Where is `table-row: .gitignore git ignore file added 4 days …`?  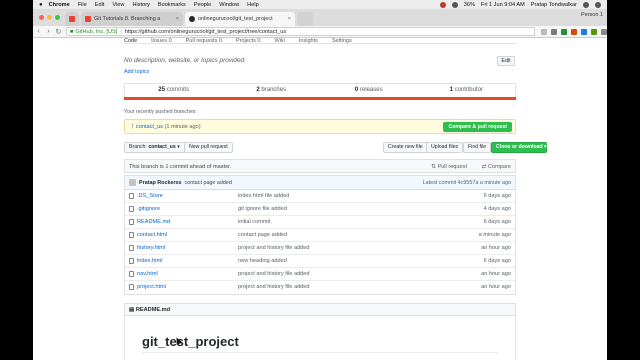
table-row: .gitignore git ignore file added 4 days … is located at coordinates (320, 209).